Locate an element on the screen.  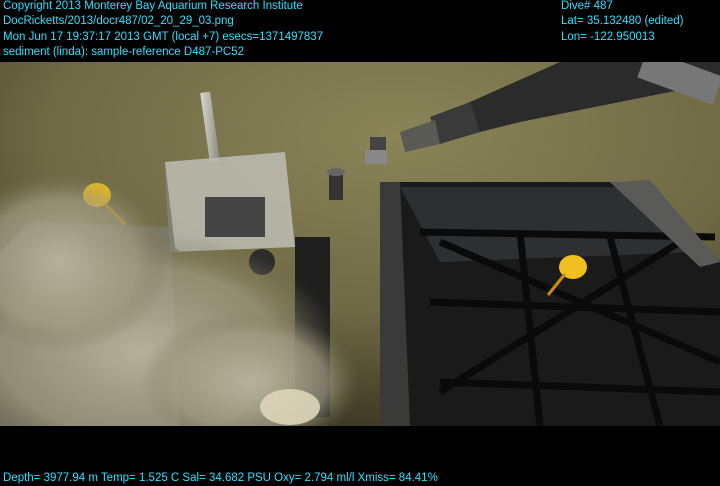
dive-number-text: Dive# 487 is located at coordinates (587, 6).